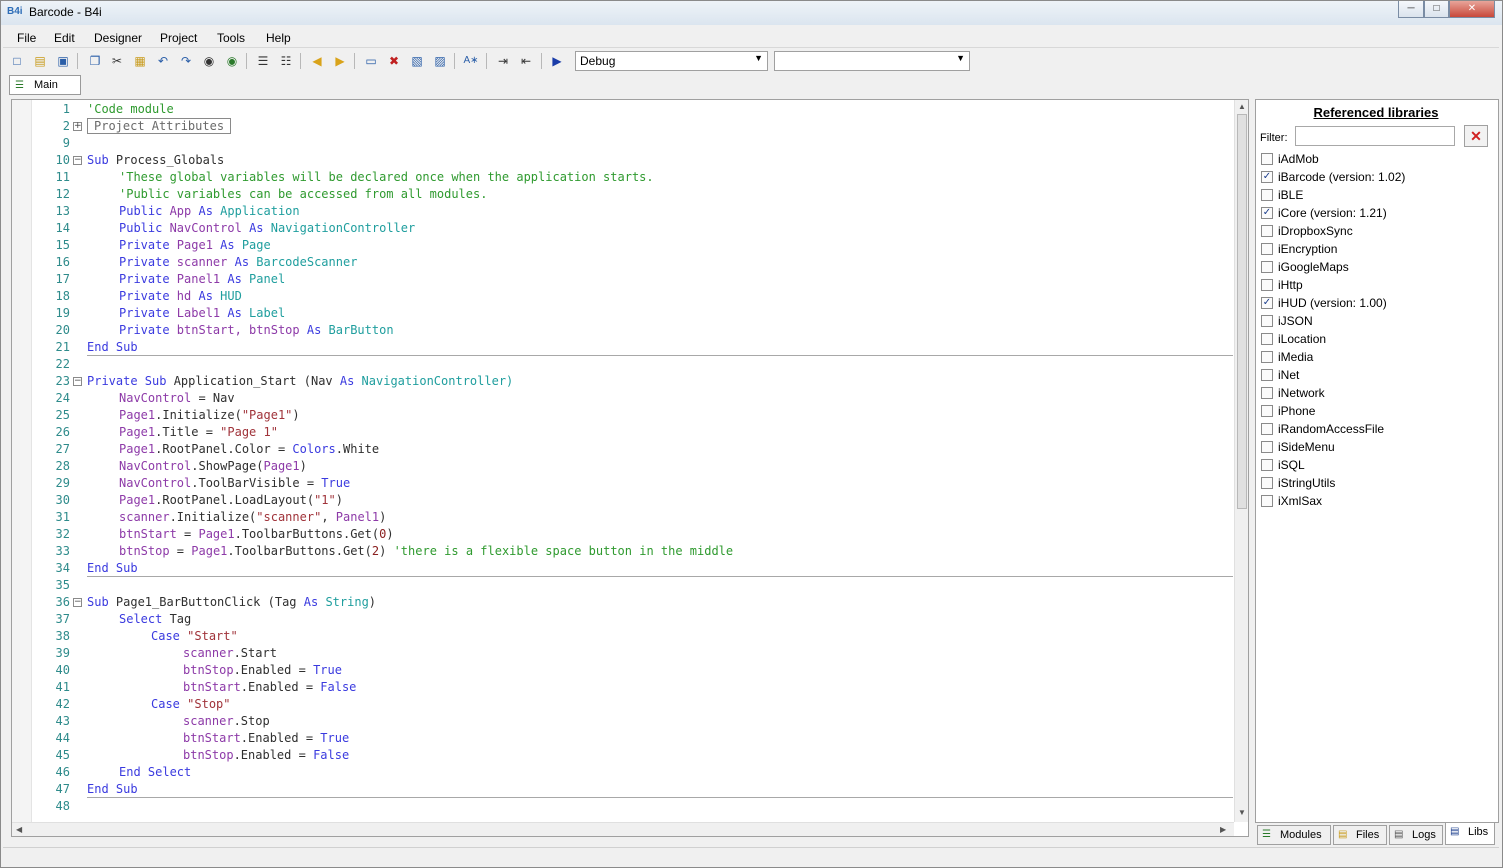  I want to click on code-text: Private hd As HUD, so click(180, 296).